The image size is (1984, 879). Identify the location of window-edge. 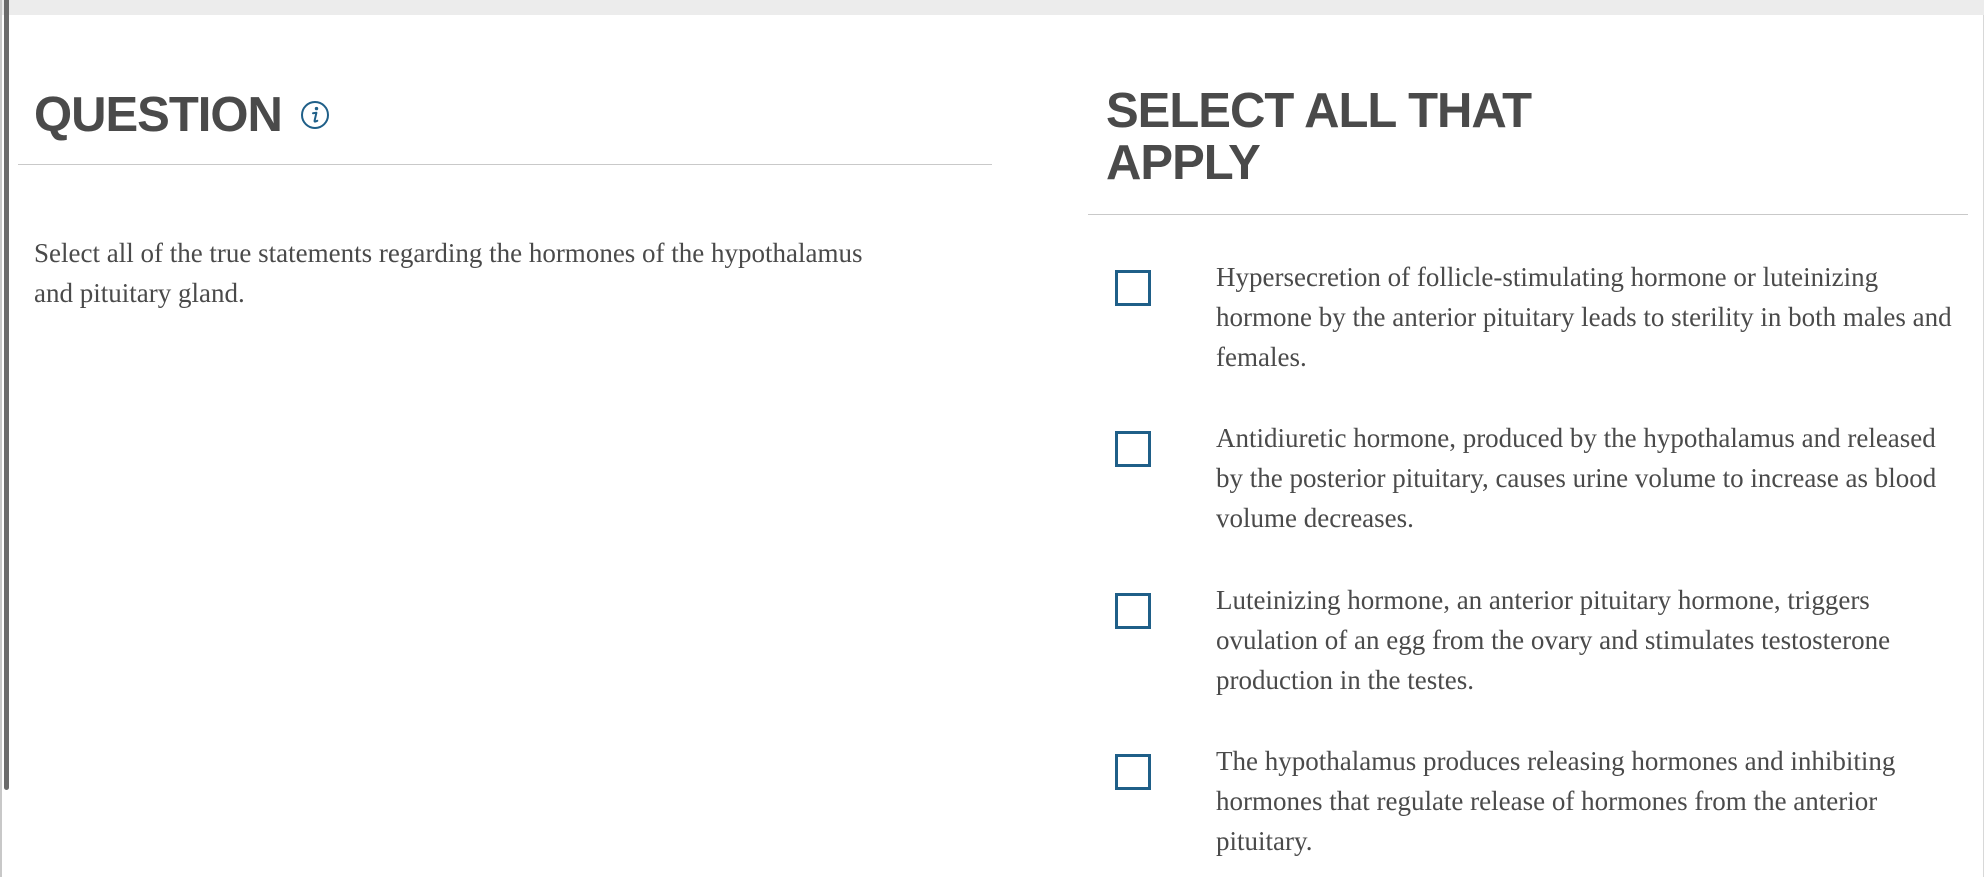
(1, 438).